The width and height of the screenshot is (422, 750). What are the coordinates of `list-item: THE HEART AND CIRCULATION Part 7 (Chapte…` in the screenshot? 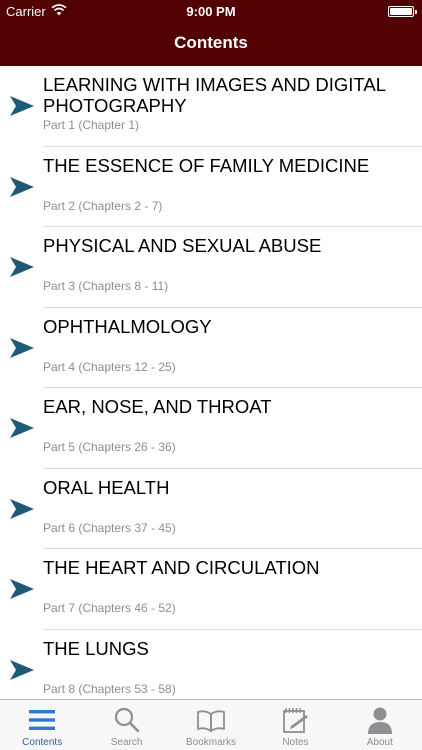 It's located at (211, 589).